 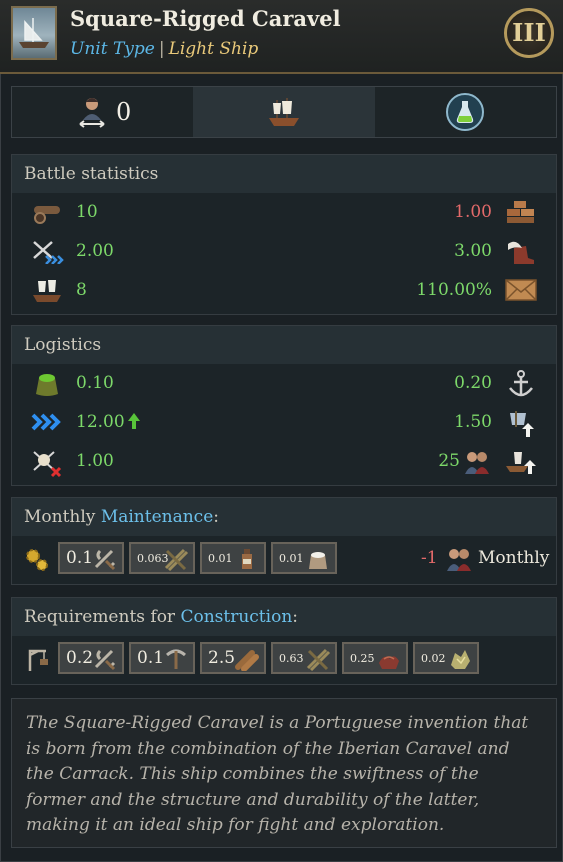 I want to click on stat-row: 8 110.00%, so click(x=284, y=290).